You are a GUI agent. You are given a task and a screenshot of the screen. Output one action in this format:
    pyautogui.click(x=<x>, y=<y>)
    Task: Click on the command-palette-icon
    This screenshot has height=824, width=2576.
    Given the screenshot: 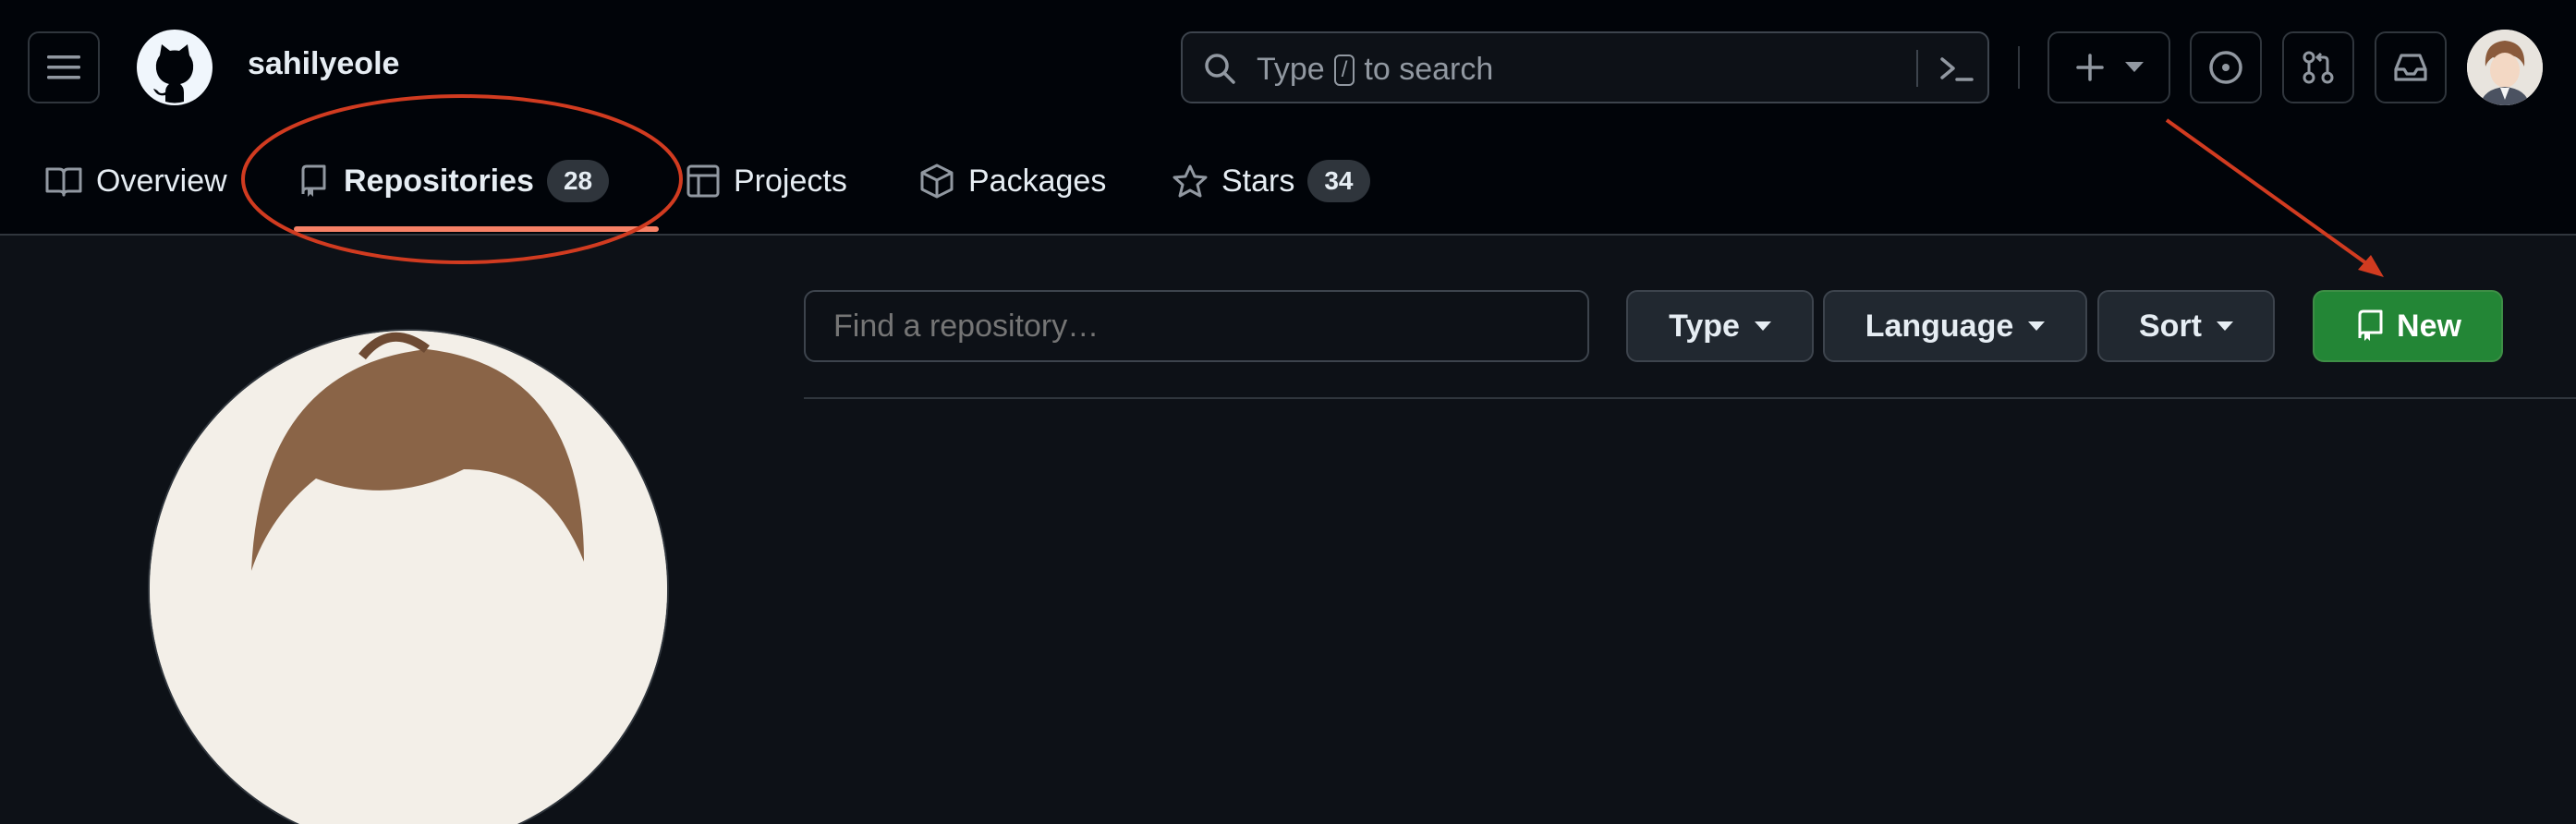 What is the action you would take?
    pyautogui.click(x=1956, y=69)
    